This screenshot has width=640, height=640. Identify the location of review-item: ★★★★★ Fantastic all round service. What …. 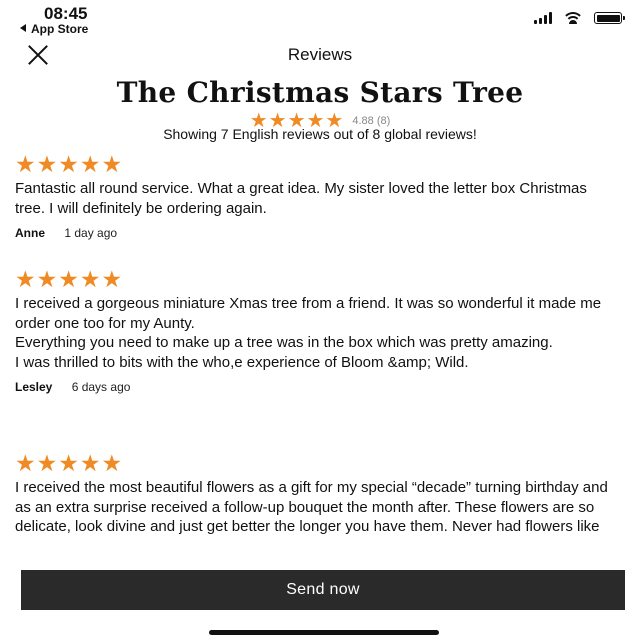
(317, 195).